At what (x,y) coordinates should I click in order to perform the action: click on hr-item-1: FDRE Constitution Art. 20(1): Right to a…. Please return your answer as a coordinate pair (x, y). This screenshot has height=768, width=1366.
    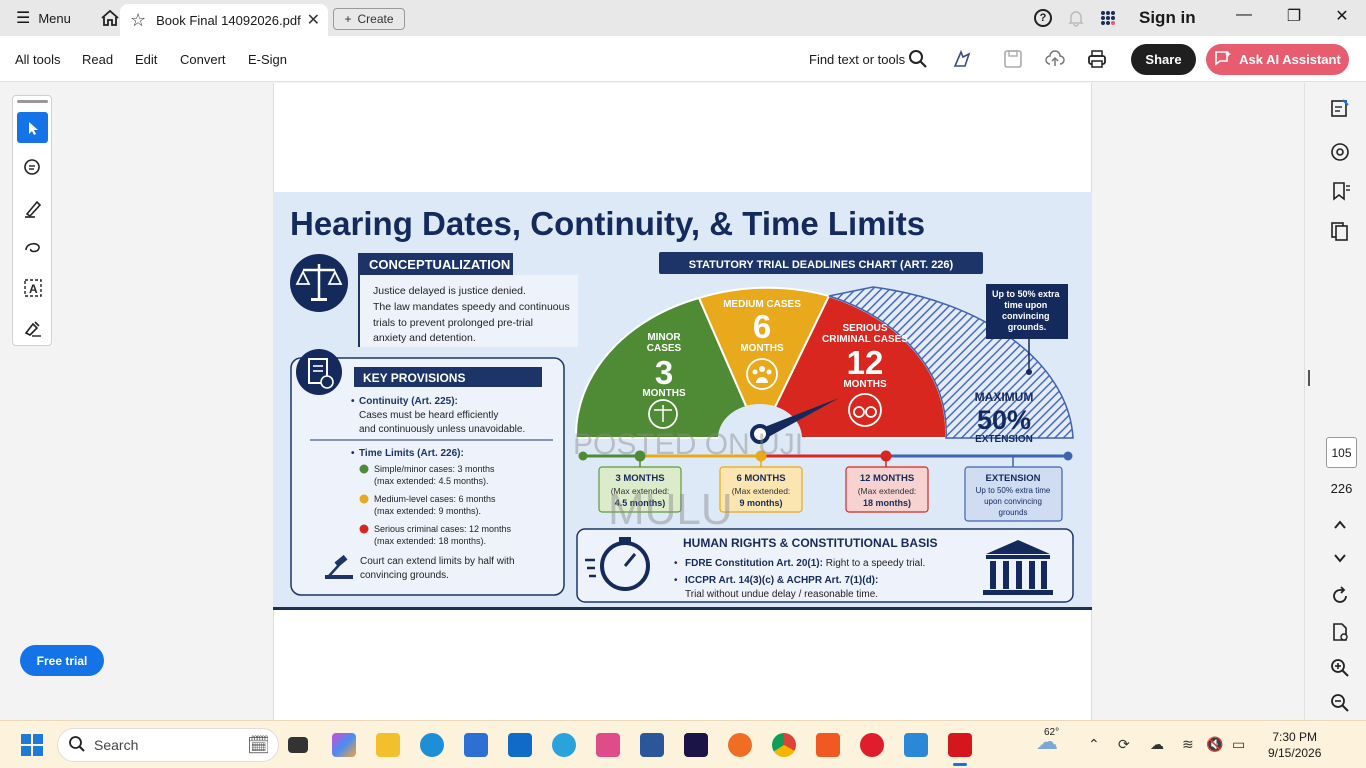
    Looking at the image, I should click on (805, 563).